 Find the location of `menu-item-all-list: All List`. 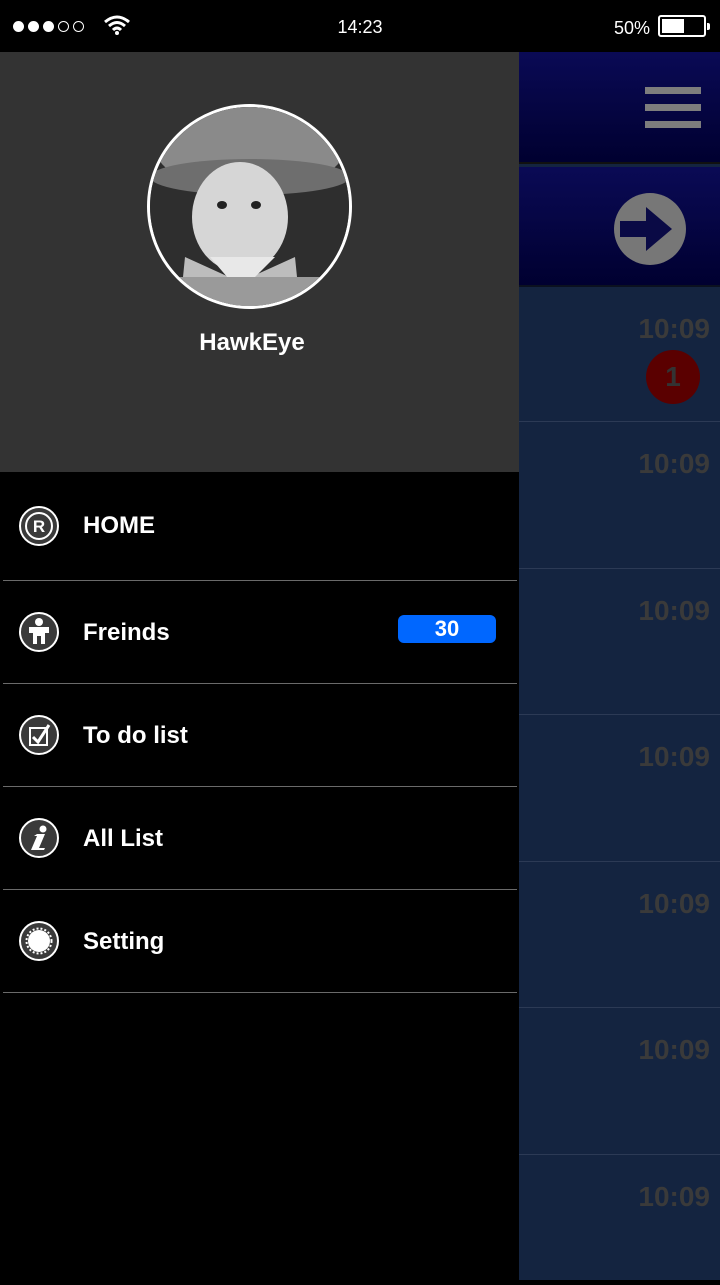

menu-item-all-list: All List is located at coordinates (260, 838).